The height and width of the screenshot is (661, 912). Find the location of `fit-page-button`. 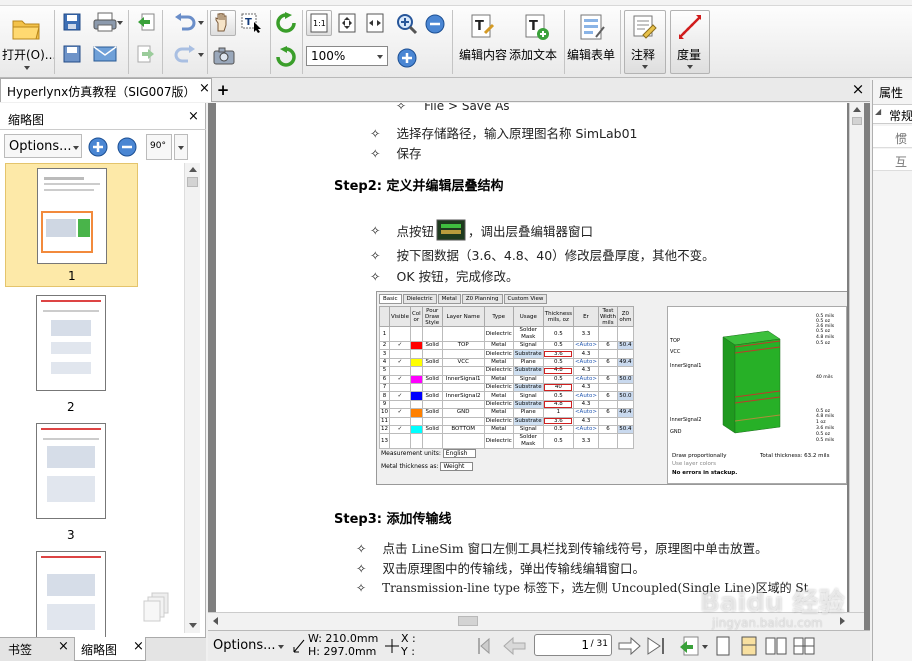

fit-page-button is located at coordinates (347, 23).